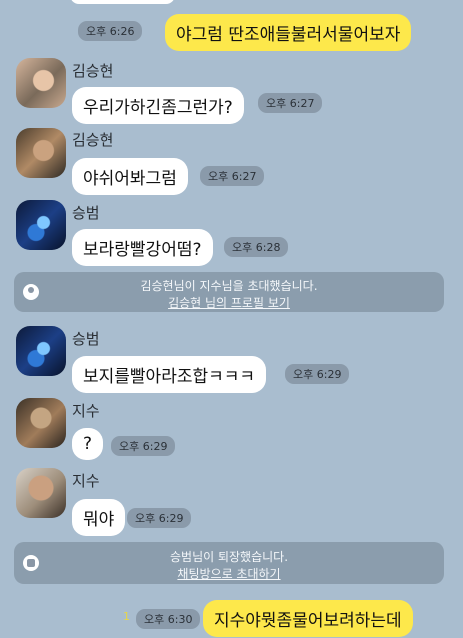 The height and width of the screenshot is (638, 463). I want to click on message-time: 오후 6:28, so click(256, 247).